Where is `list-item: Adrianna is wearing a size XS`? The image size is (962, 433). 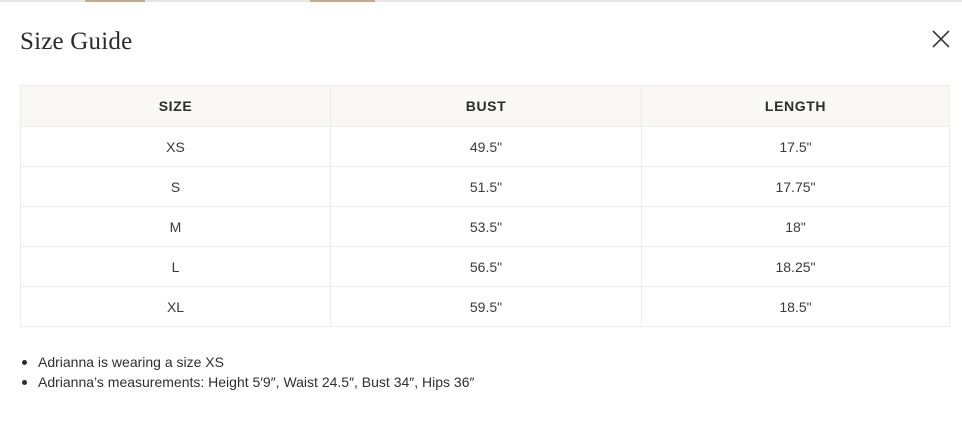
list-item: Adrianna is wearing a size XS is located at coordinates (247, 362).